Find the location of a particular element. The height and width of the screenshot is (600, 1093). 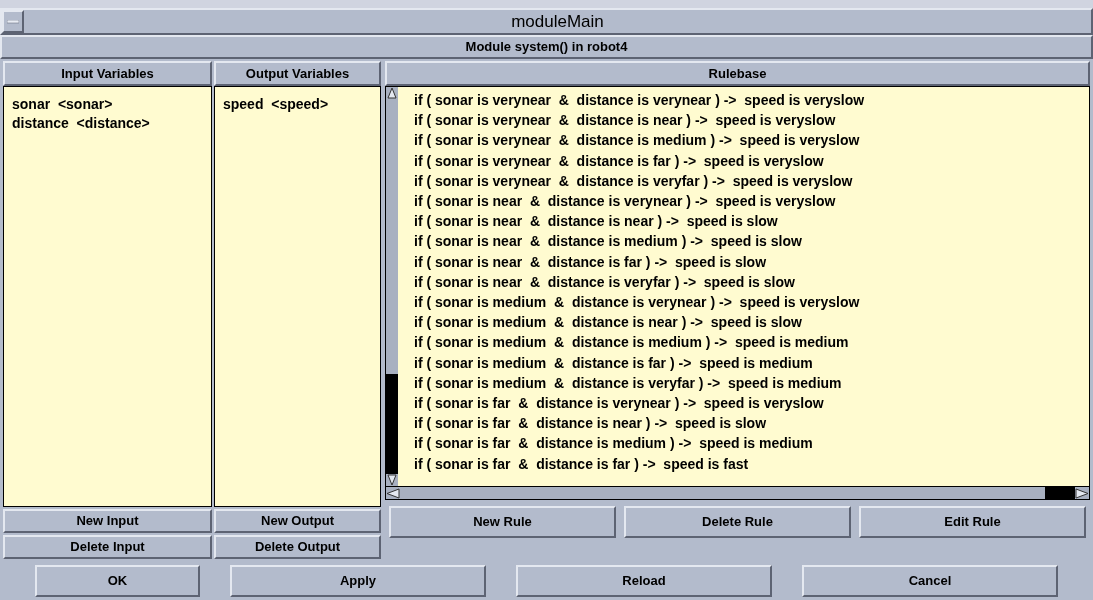

list-item: distance <distance> is located at coordinates (107, 123).